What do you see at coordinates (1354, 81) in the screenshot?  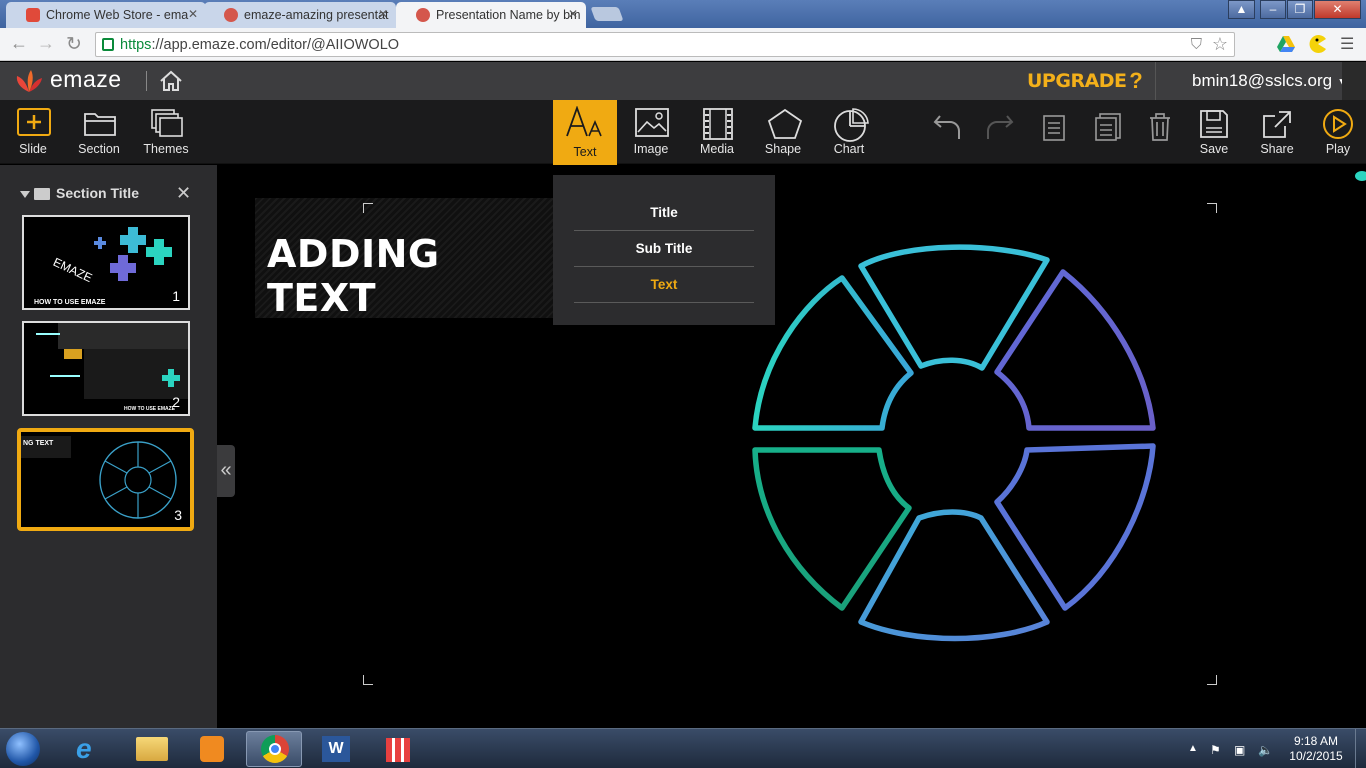 I see `scrollbar` at bounding box center [1354, 81].